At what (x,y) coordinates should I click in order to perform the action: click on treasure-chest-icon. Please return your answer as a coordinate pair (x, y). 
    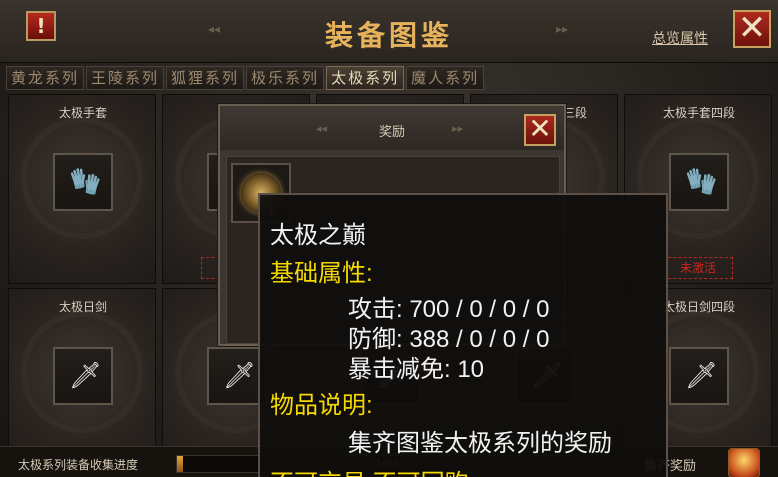
    Looking at the image, I should click on (744, 462).